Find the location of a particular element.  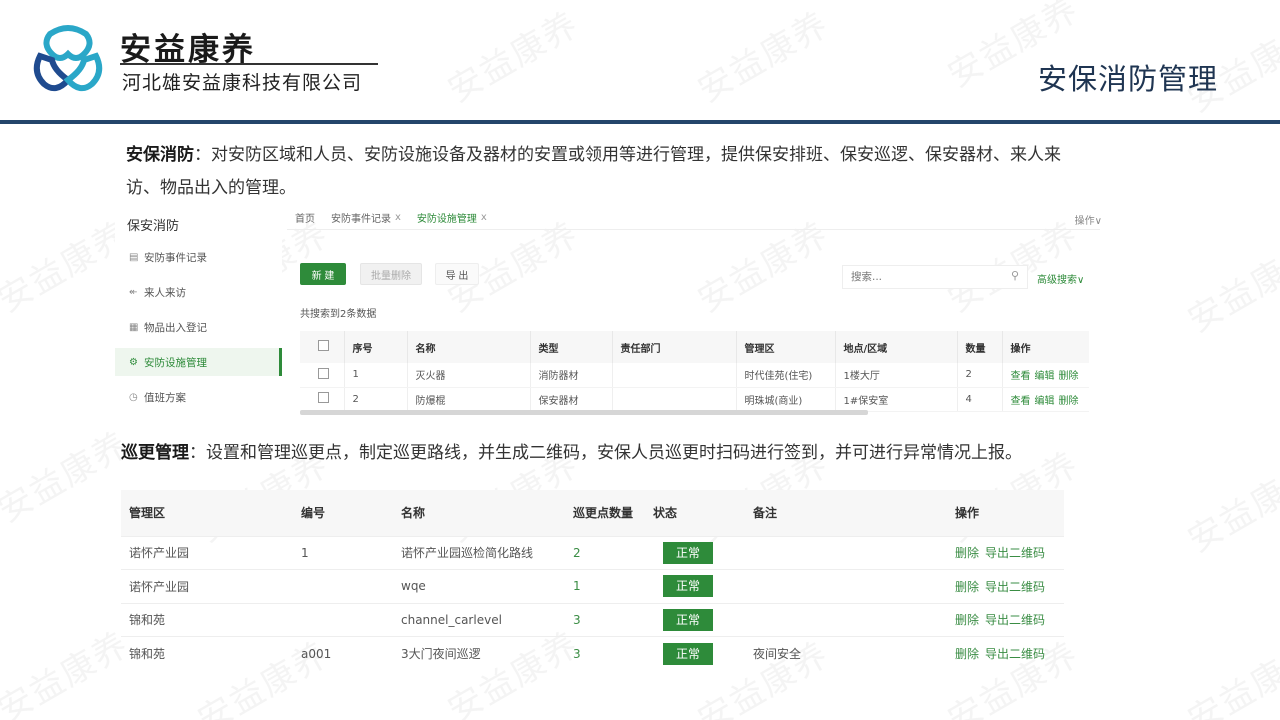

cell-area: 锦和苑 is located at coordinates (207, 619).